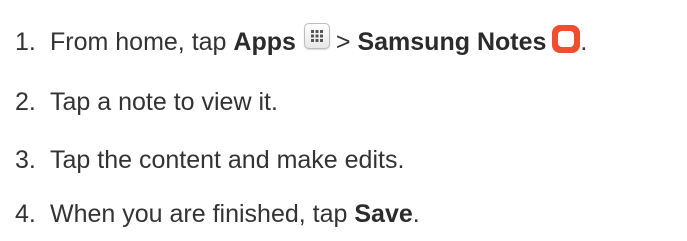 This screenshot has width=687, height=241. I want to click on step-number: 3., so click(25, 159).